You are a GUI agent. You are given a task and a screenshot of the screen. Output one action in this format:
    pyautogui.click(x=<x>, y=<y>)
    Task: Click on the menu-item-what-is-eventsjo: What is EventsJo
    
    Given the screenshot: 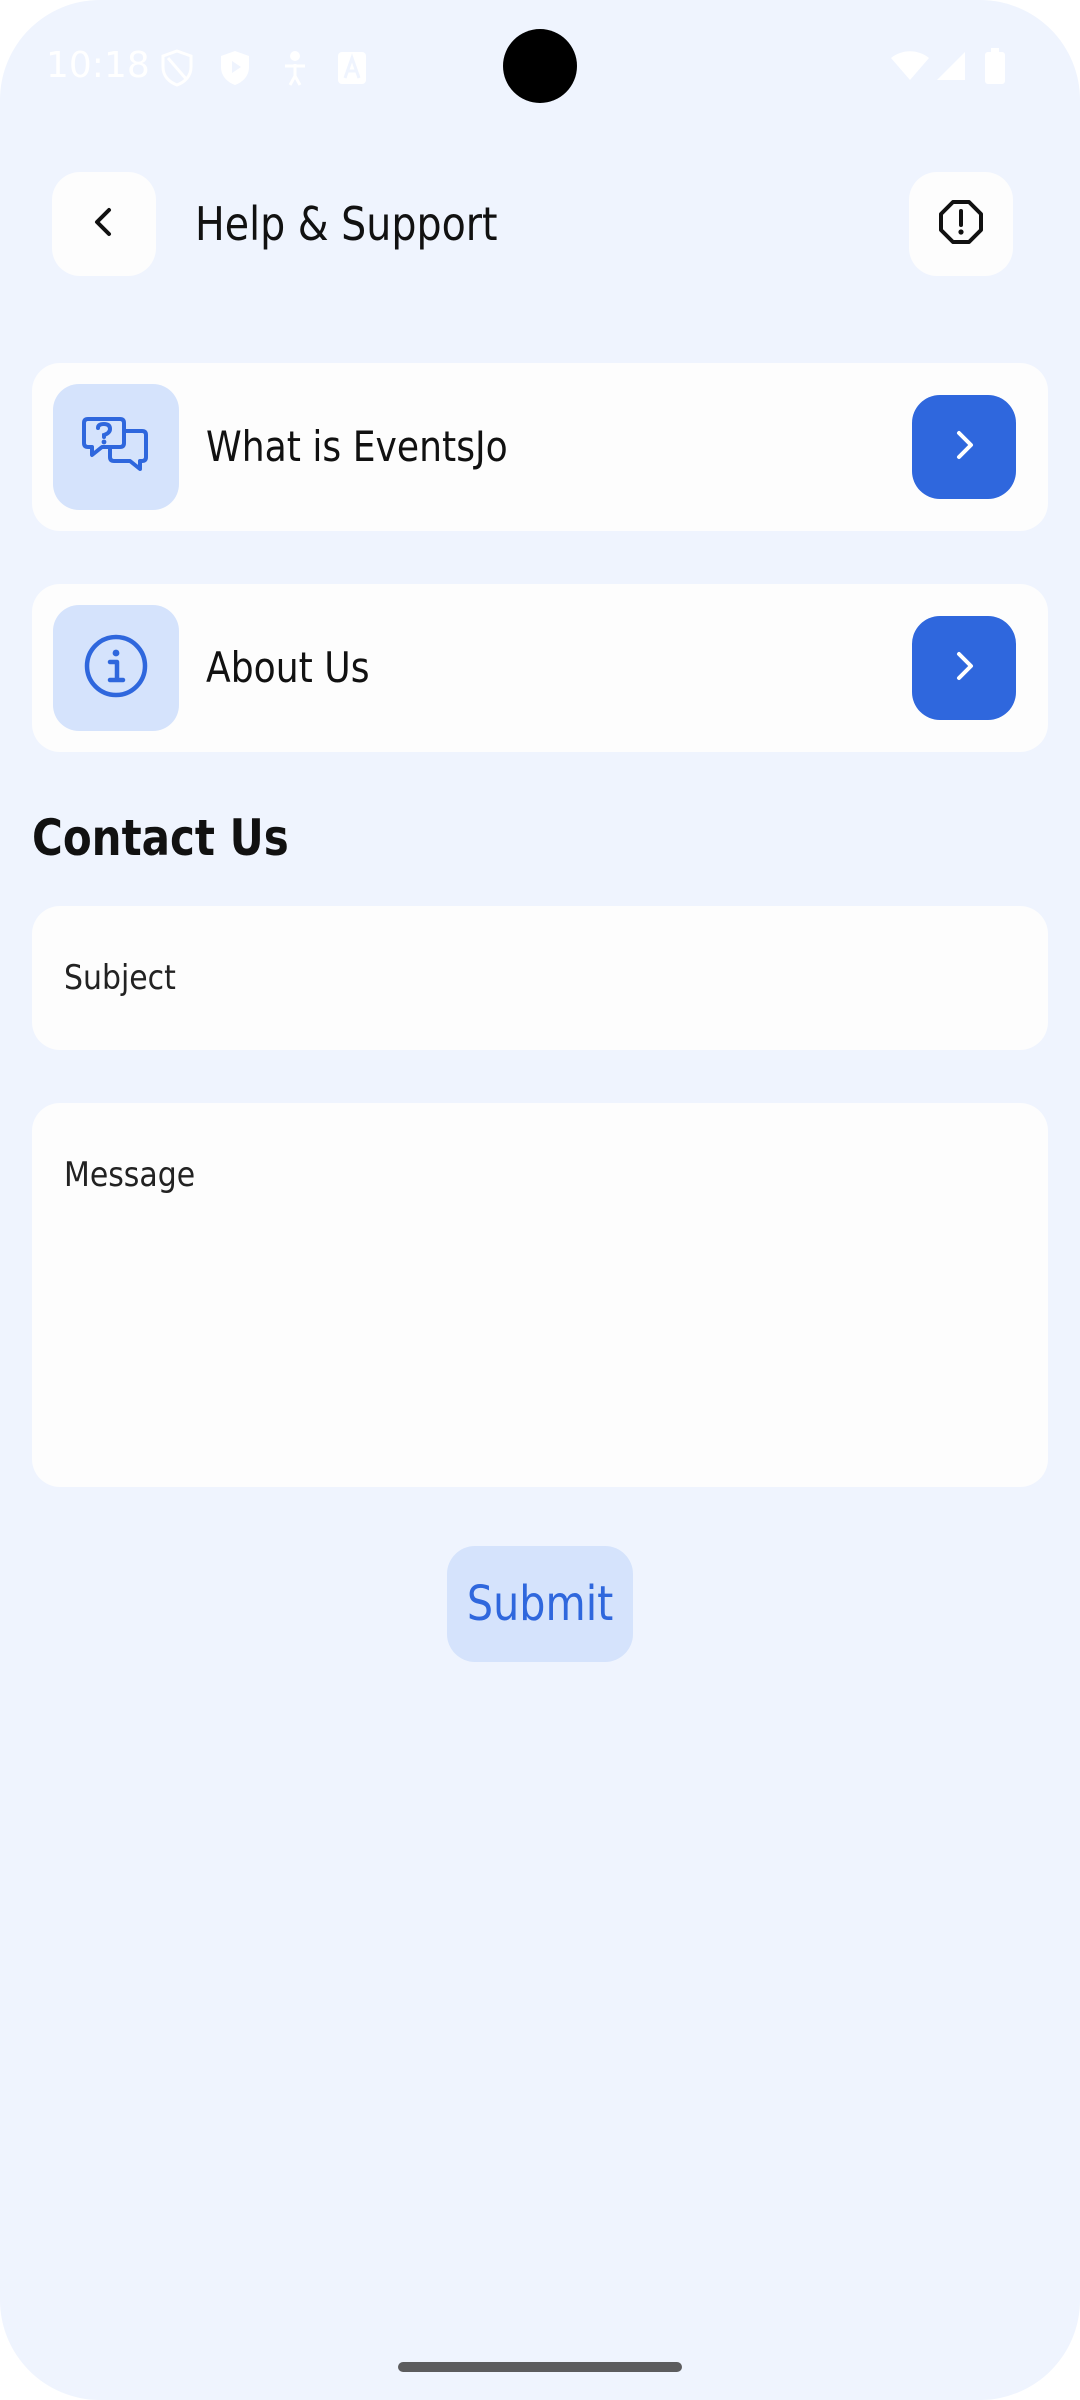 What is the action you would take?
    pyautogui.click(x=540, y=447)
    